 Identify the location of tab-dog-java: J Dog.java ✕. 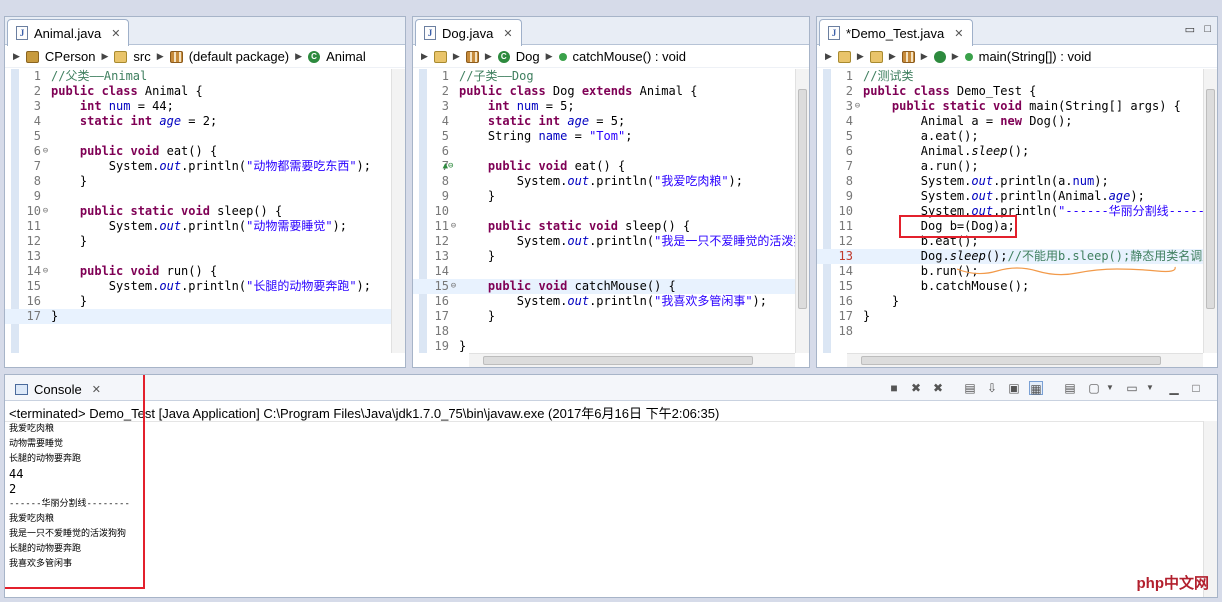
(468, 32).